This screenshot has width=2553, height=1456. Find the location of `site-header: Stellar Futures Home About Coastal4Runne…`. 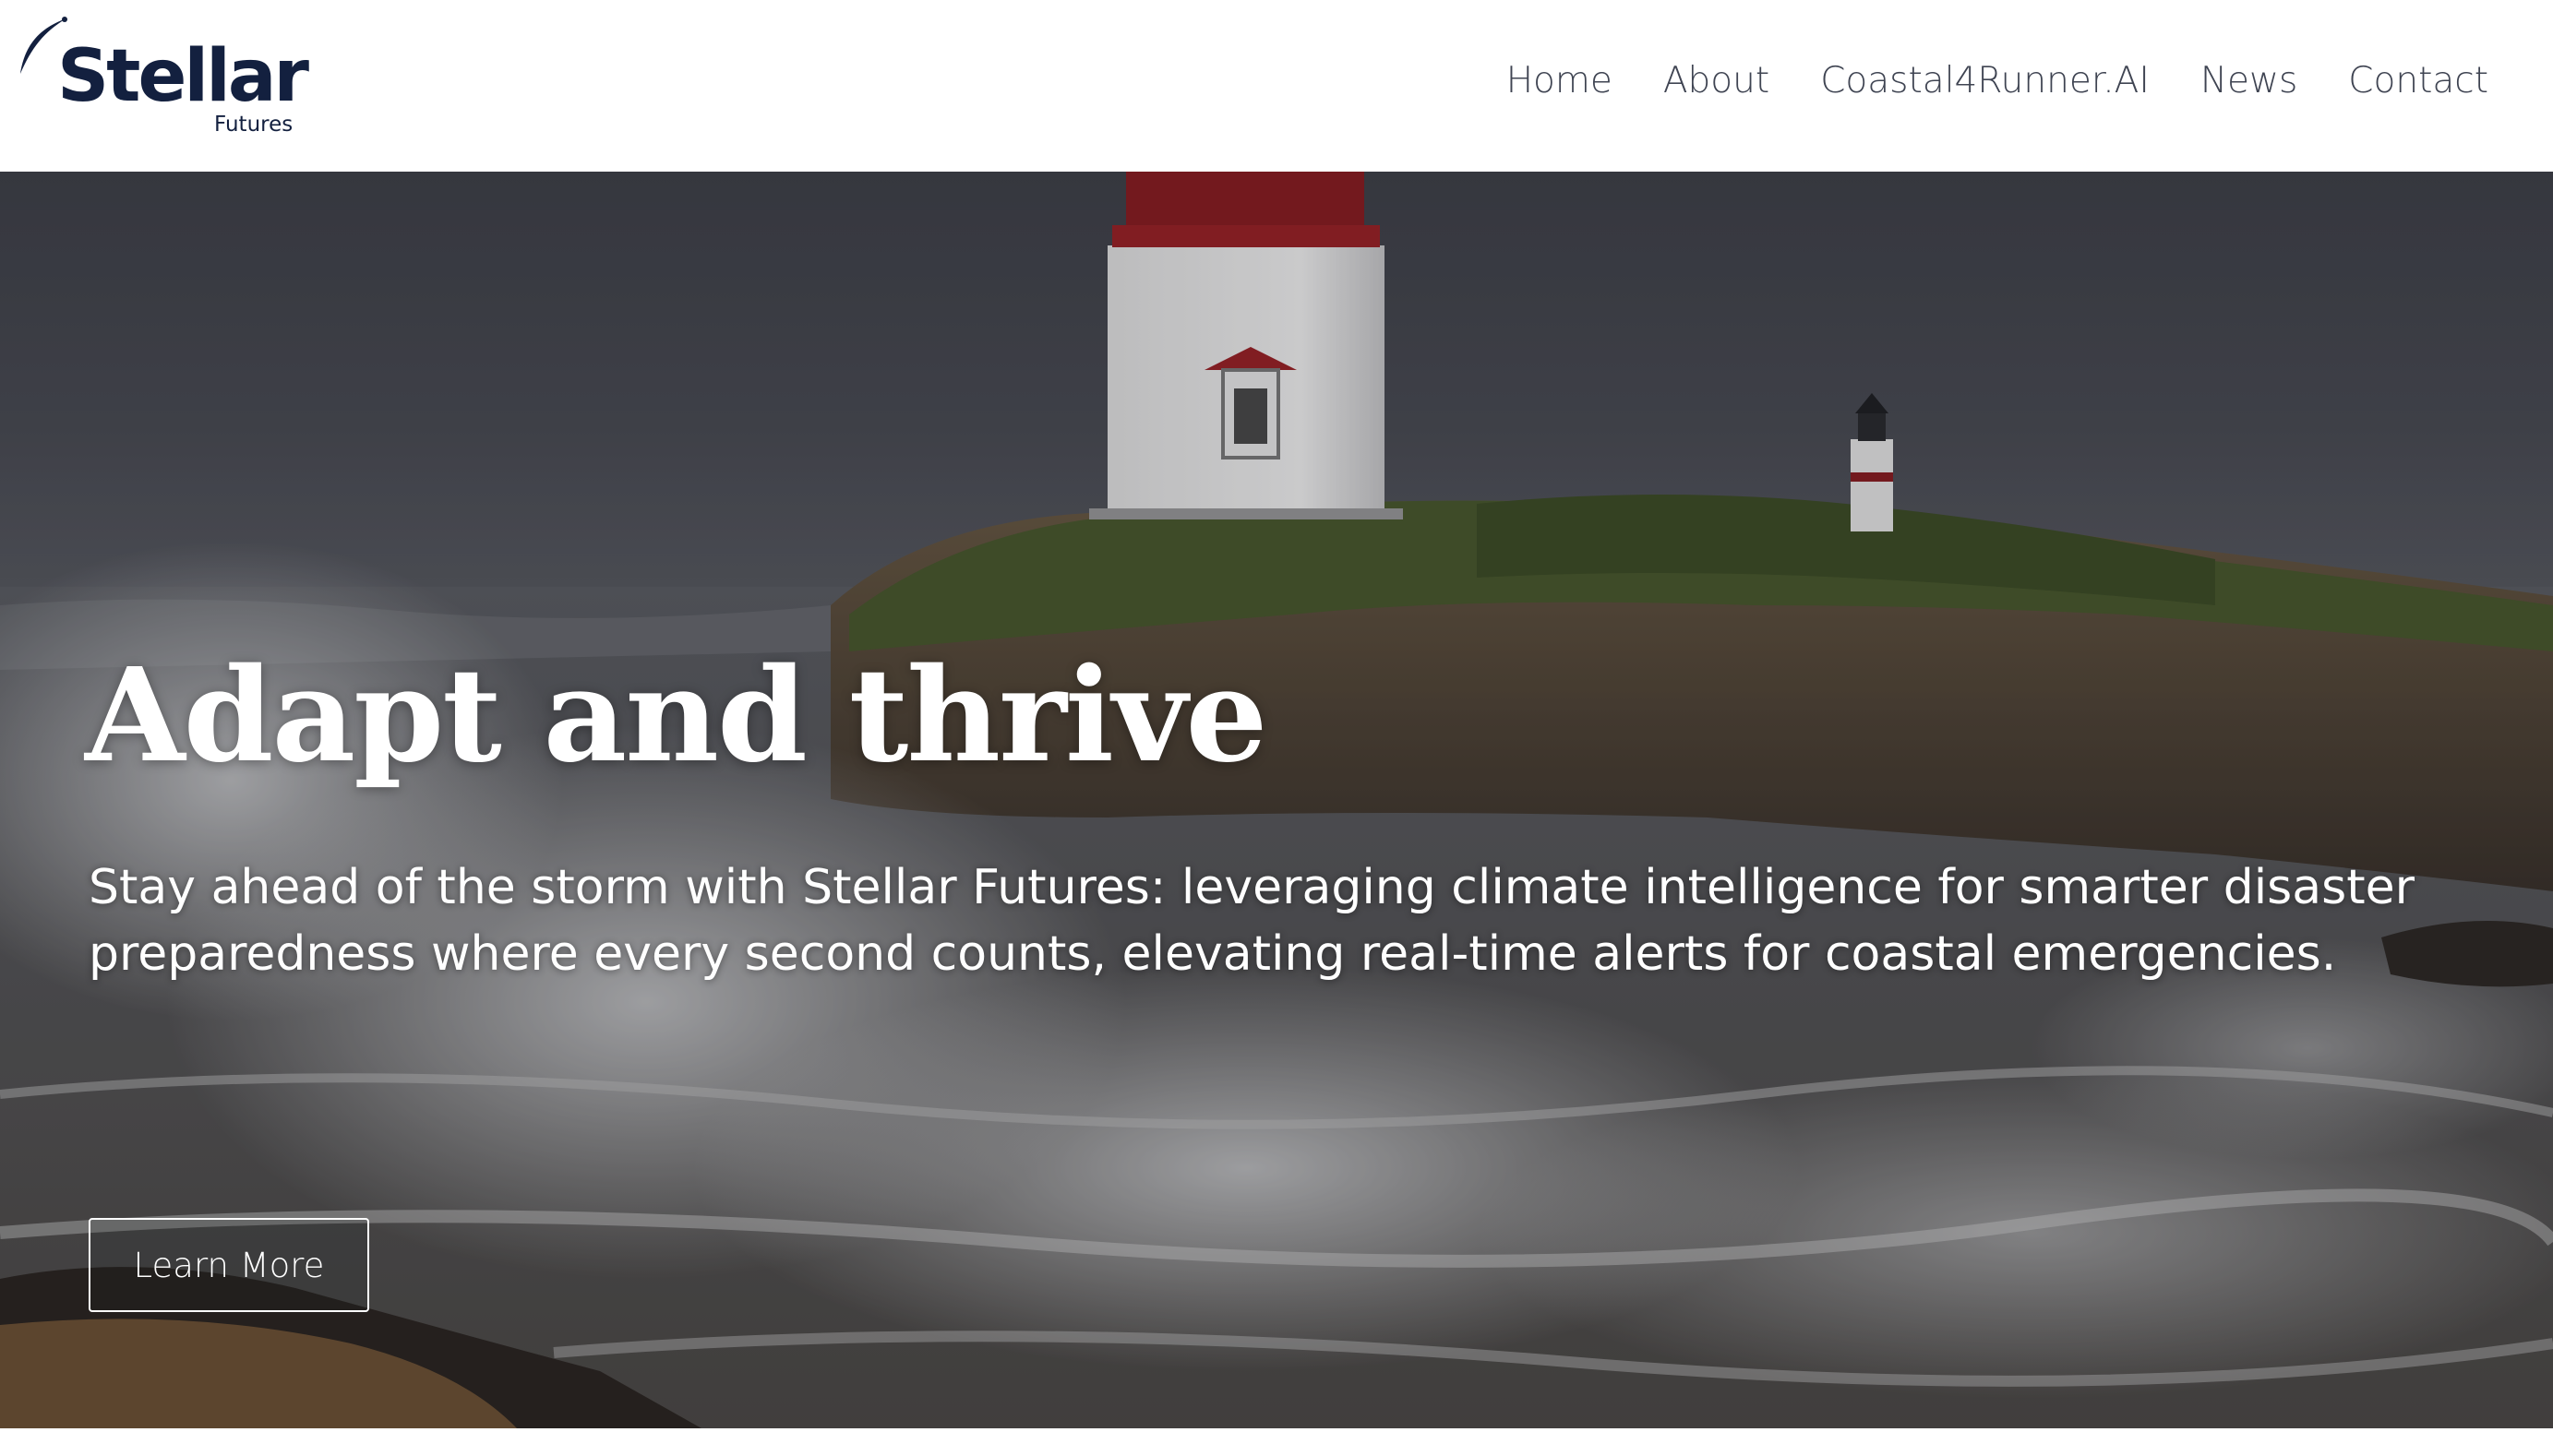

site-header: Stellar Futures Home About Coastal4Runne… is located at coordinates (1276, 86).